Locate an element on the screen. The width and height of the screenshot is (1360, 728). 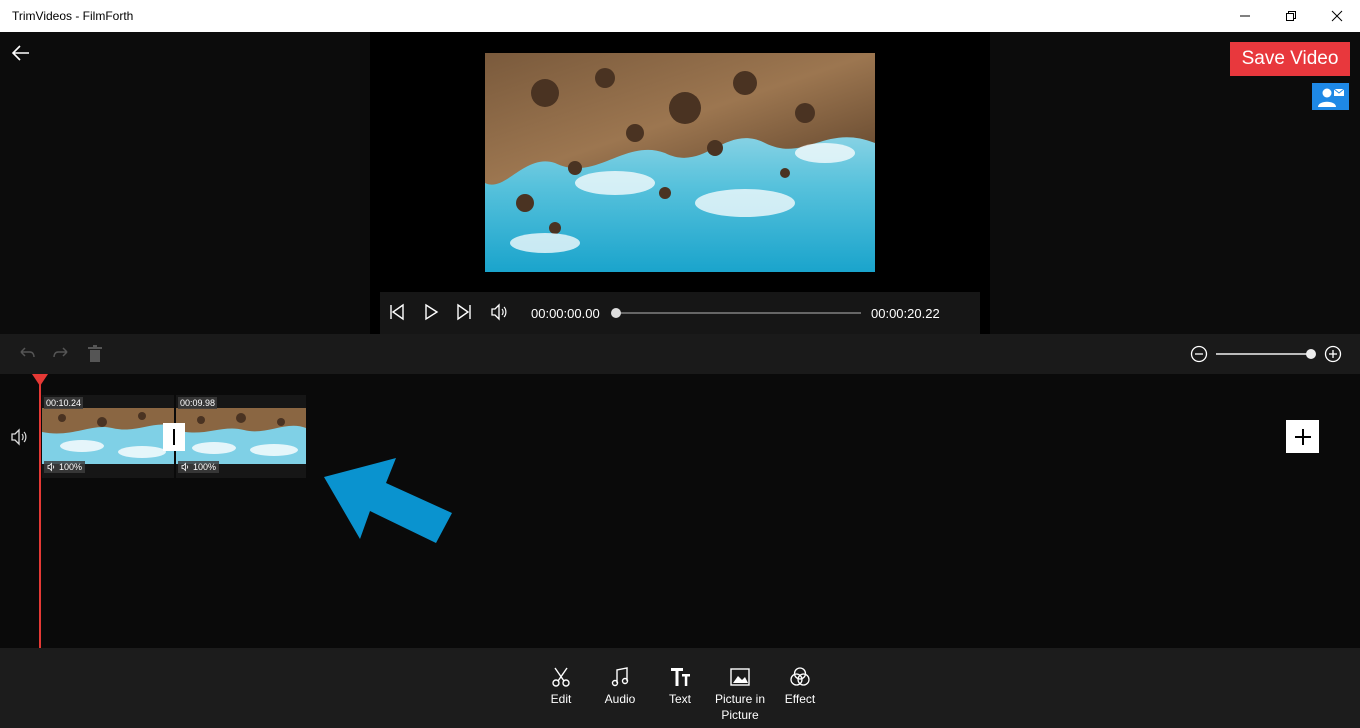
picture-in-picture-tool-label: Picture in Picture is located at coordinates (740, 707).